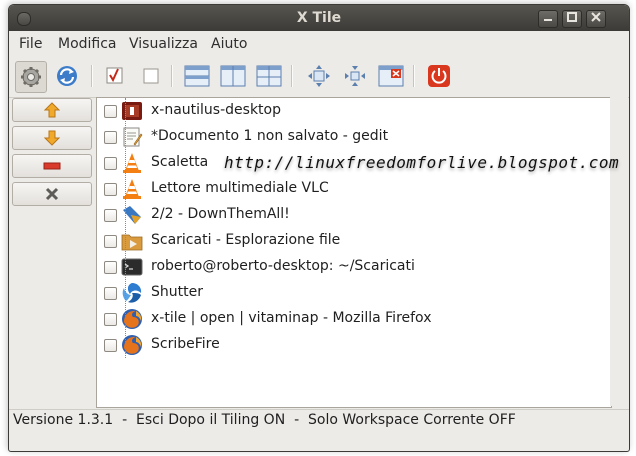 The image size is (636, 456). I want to click on preferences-button, so click(31, 77).